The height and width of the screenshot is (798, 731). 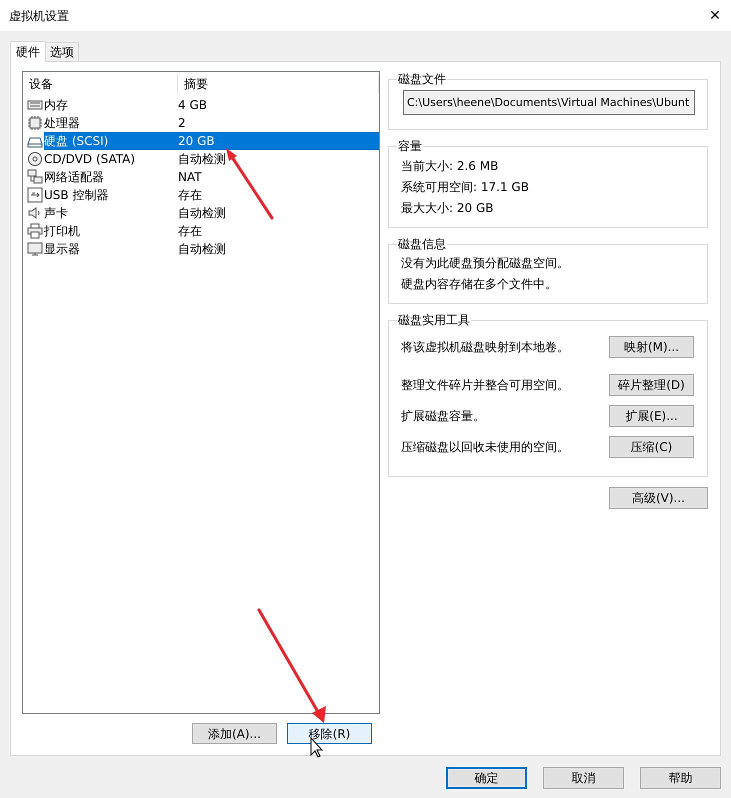 What do you see at coordinates (583, 778) in the screenshot?
I see `dialog-button: 取消` at bounding box center [583, 778].